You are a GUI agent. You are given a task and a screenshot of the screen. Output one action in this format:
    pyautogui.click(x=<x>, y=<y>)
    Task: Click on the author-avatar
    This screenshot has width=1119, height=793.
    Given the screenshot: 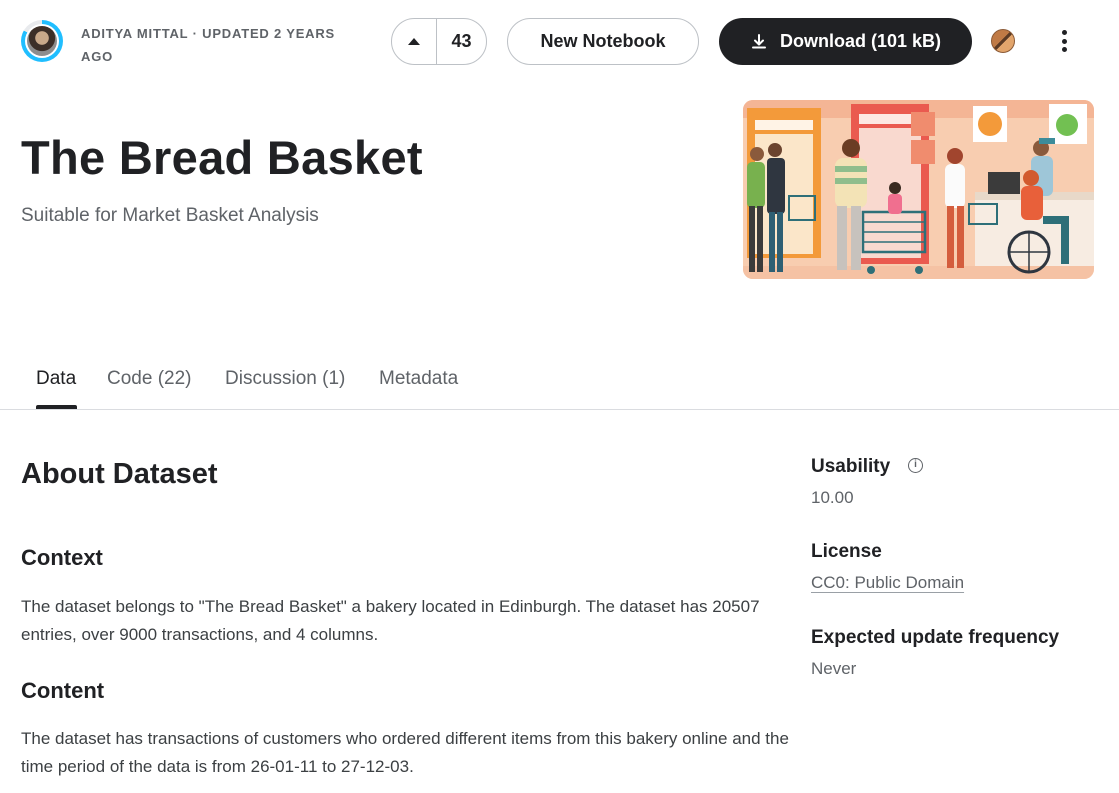 What is the action you would take?
    pyautogui.click(x=42, y=41)
    